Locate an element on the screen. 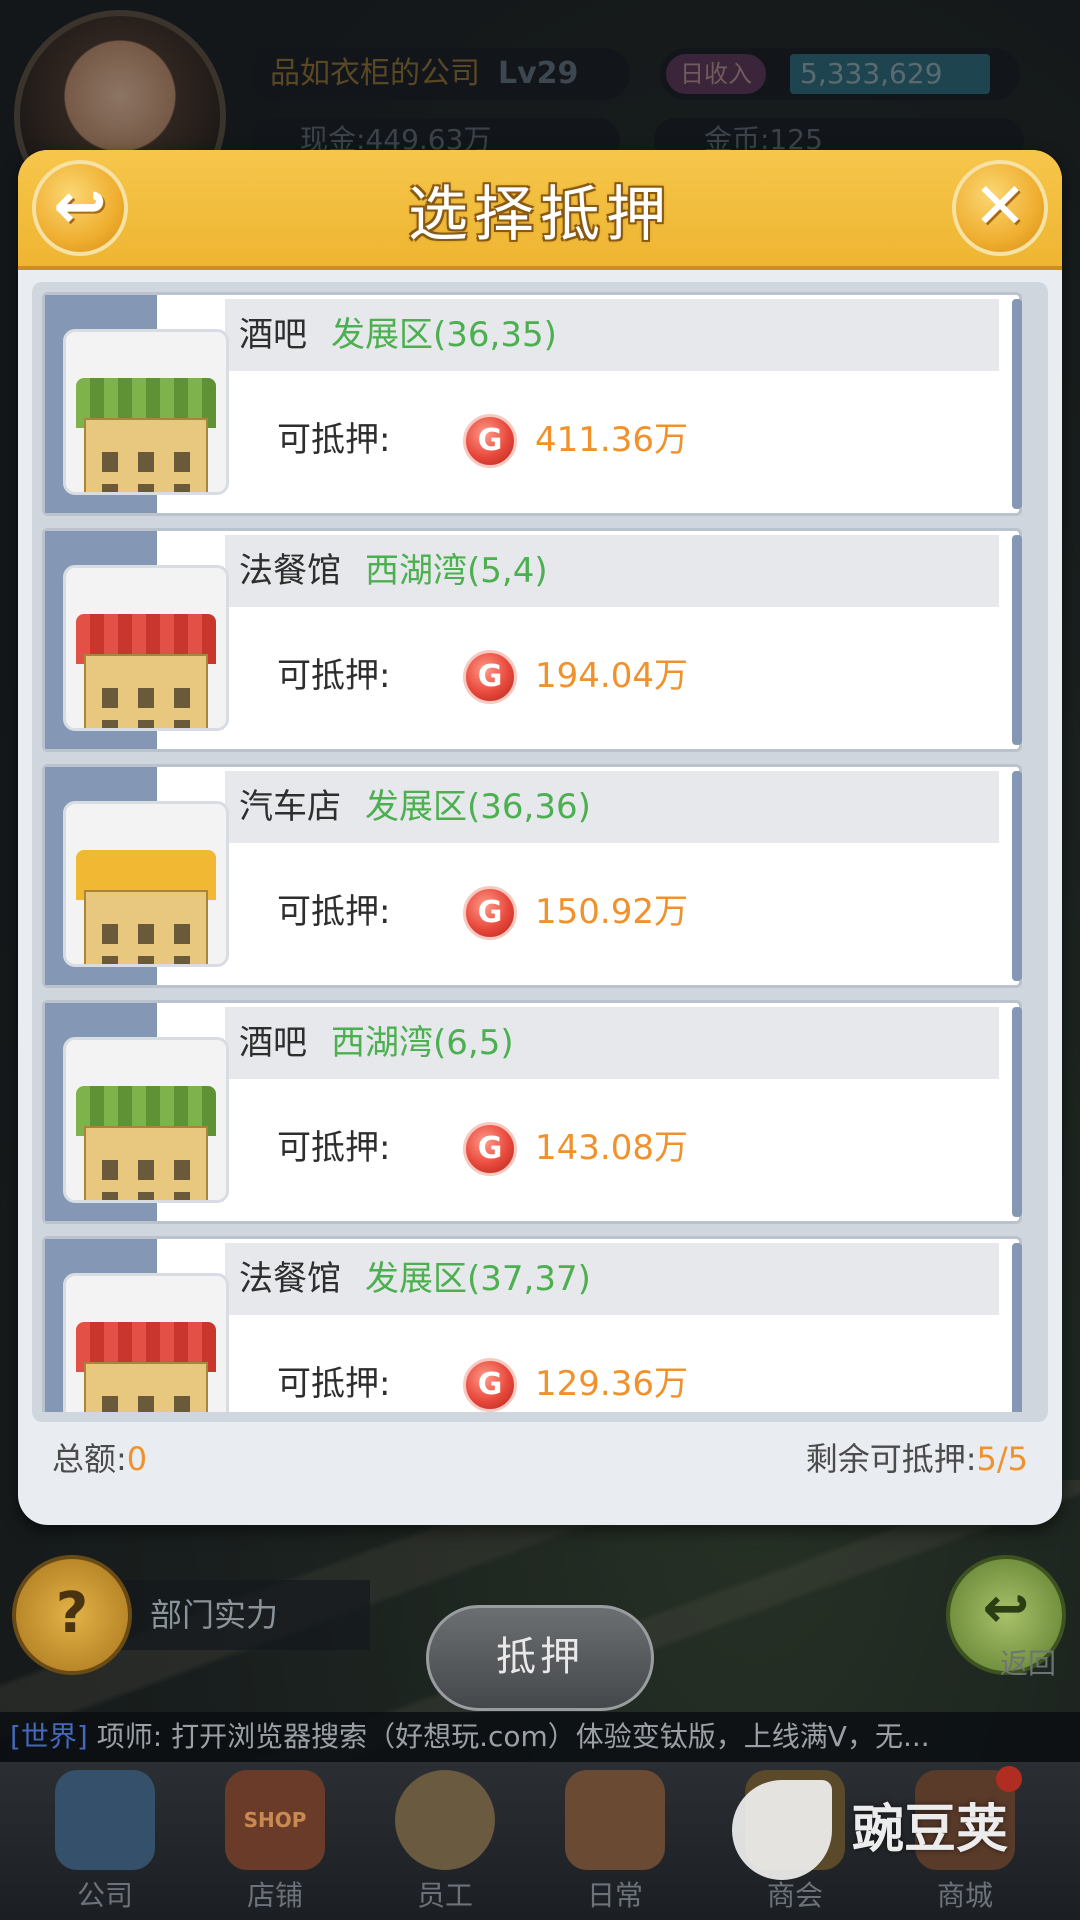 The height and width of the screenshot is (1920, 1080). daily-icon is located at coordinates (615, 1820).